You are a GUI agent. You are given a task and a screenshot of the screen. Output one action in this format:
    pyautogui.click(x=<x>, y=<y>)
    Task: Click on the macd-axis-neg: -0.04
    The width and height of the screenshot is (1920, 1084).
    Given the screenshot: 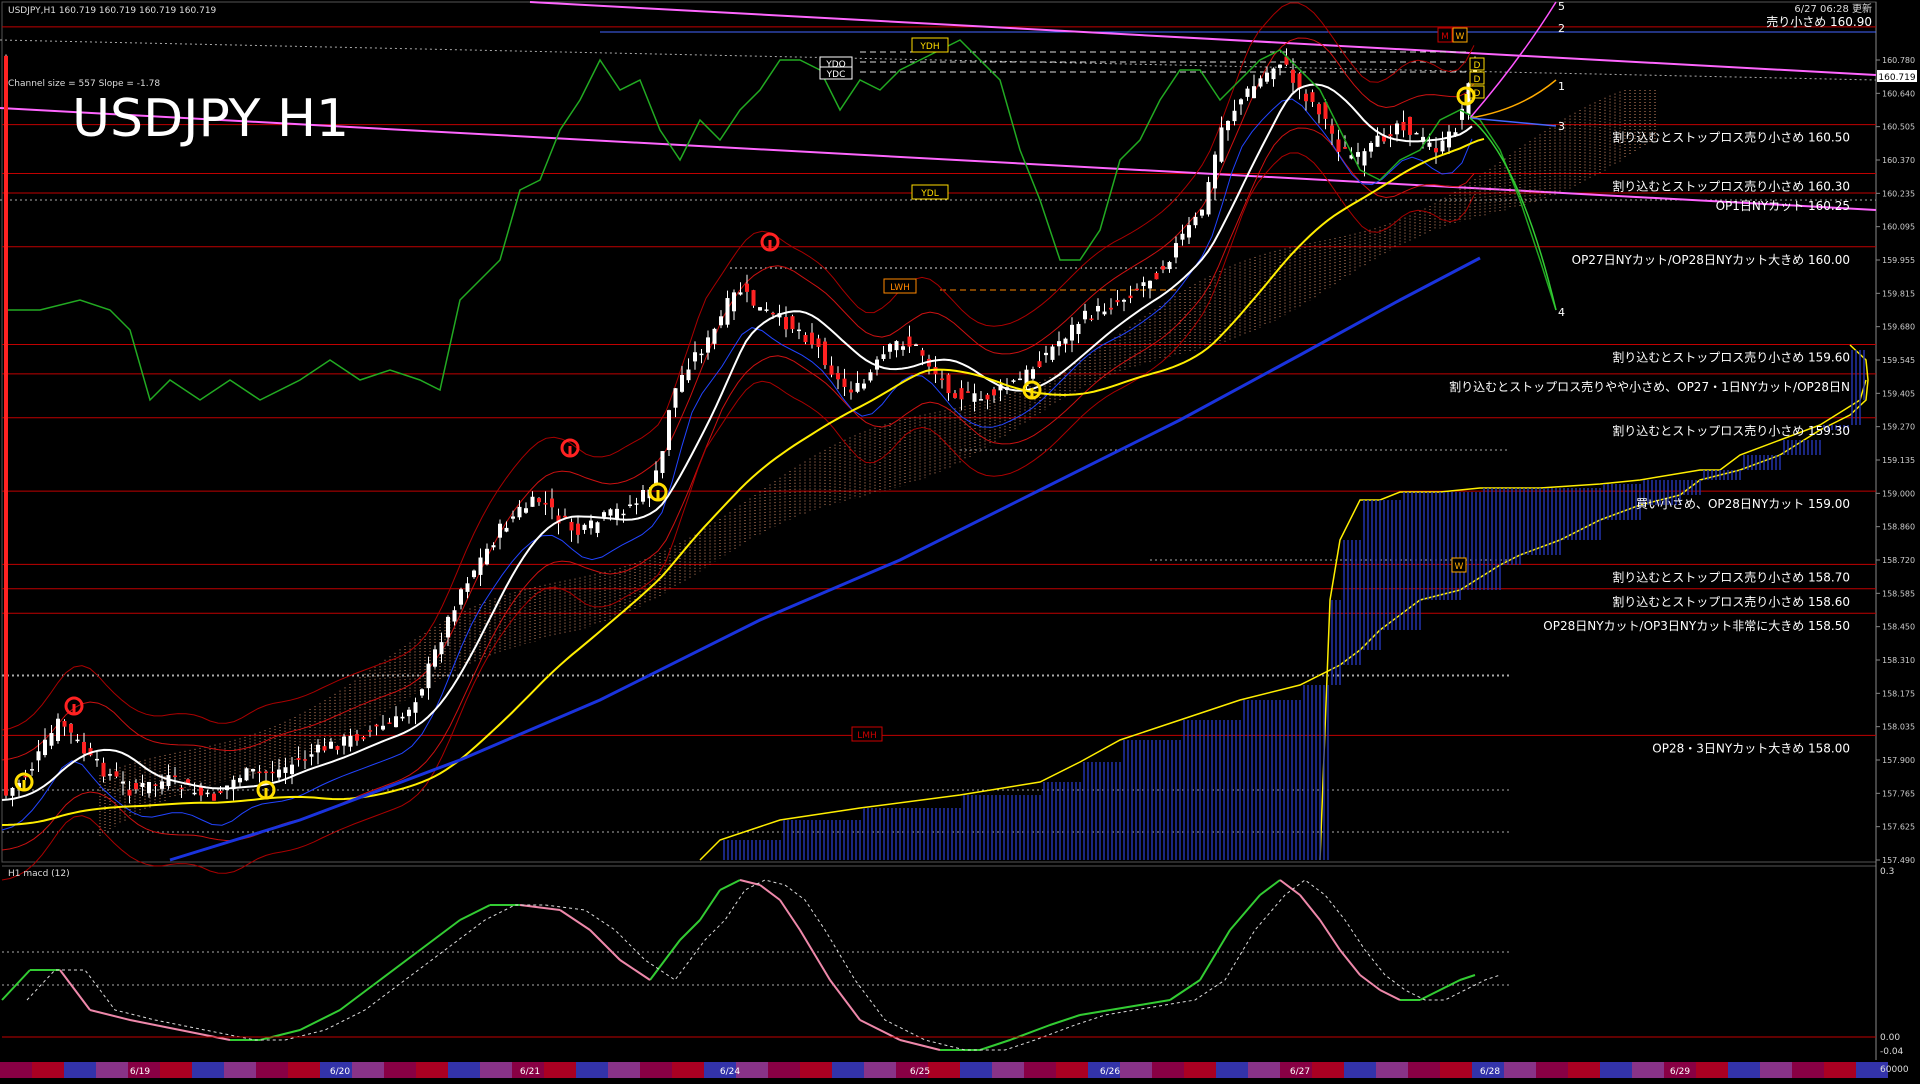 What is the action you would take?
    pyautogui.click(x=1892, y=1052)
    